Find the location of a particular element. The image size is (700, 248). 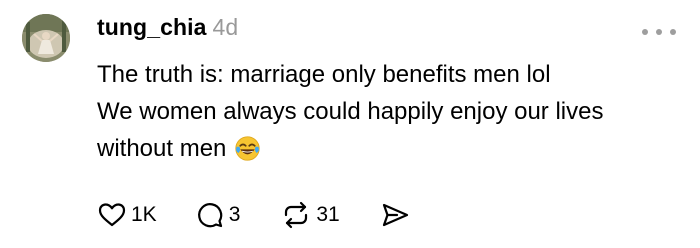

timestamp: 4d is located at coordinates (225, 27).